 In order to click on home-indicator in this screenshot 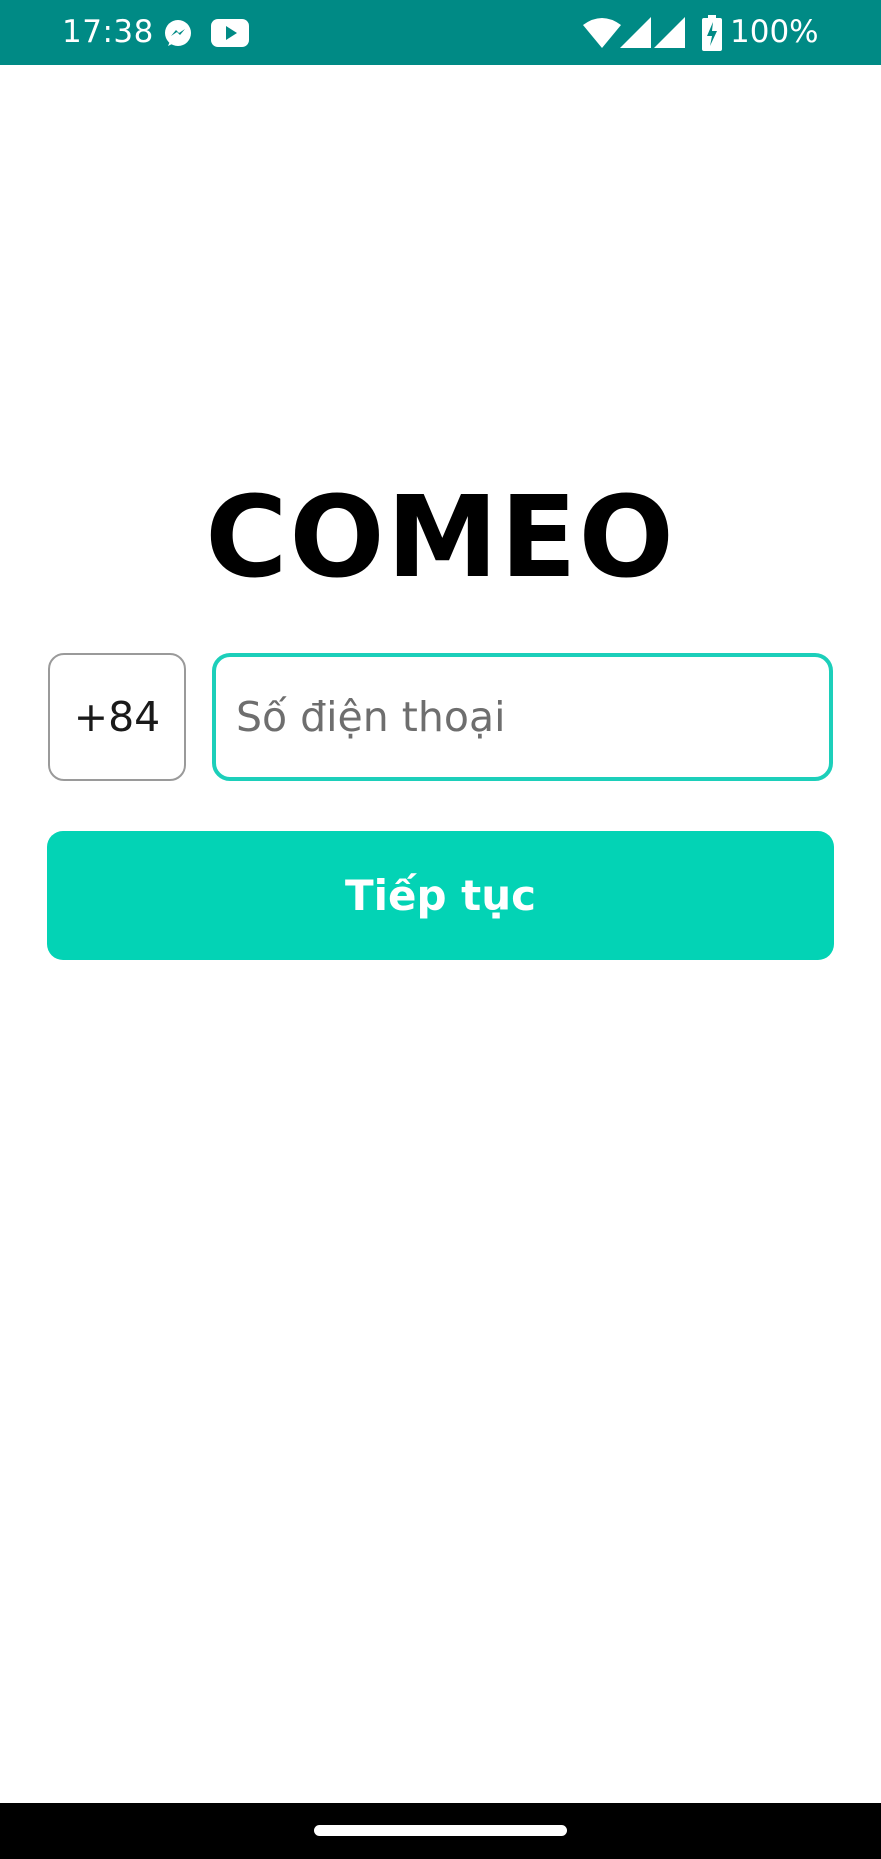, I will do `click(440, 1830)`.